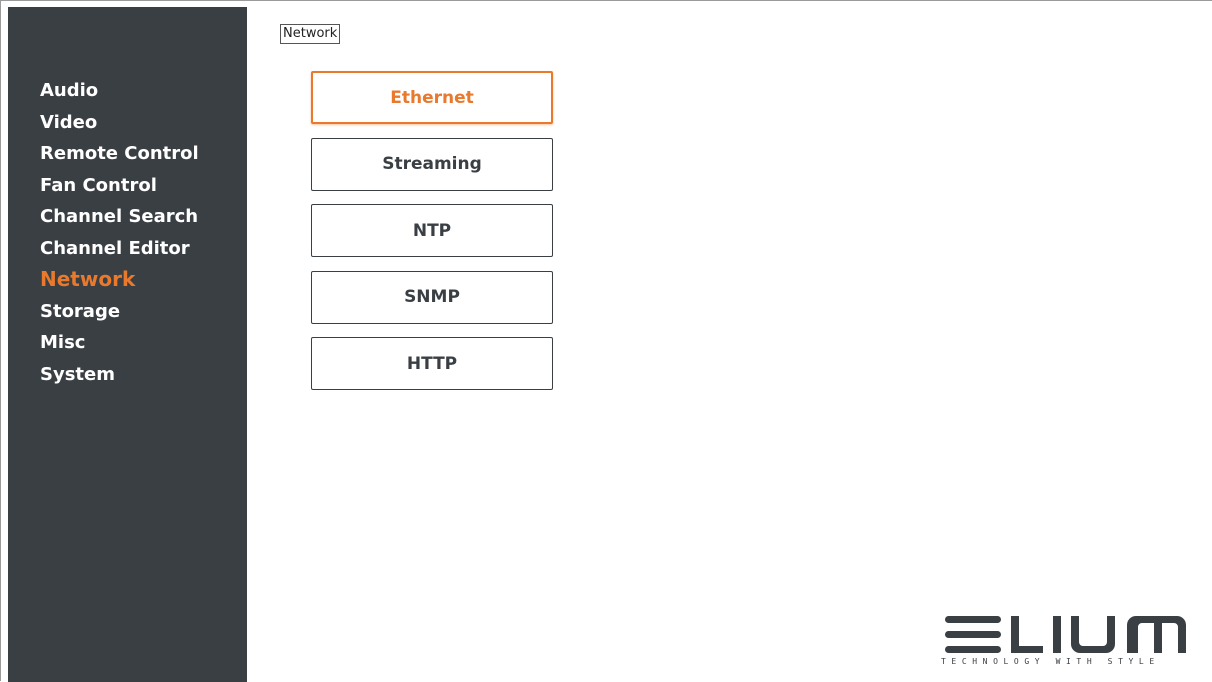 The width and height of the screenshot is (1212, 682). I want to click on sidebar-item-system: System, so click(119, 375).